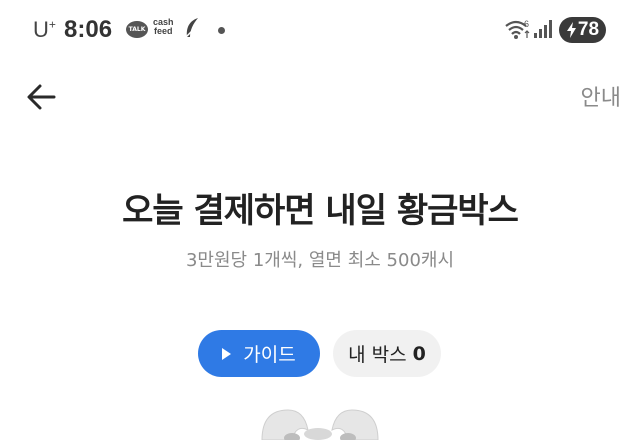  I want to click on back-button, so click(42, 97).